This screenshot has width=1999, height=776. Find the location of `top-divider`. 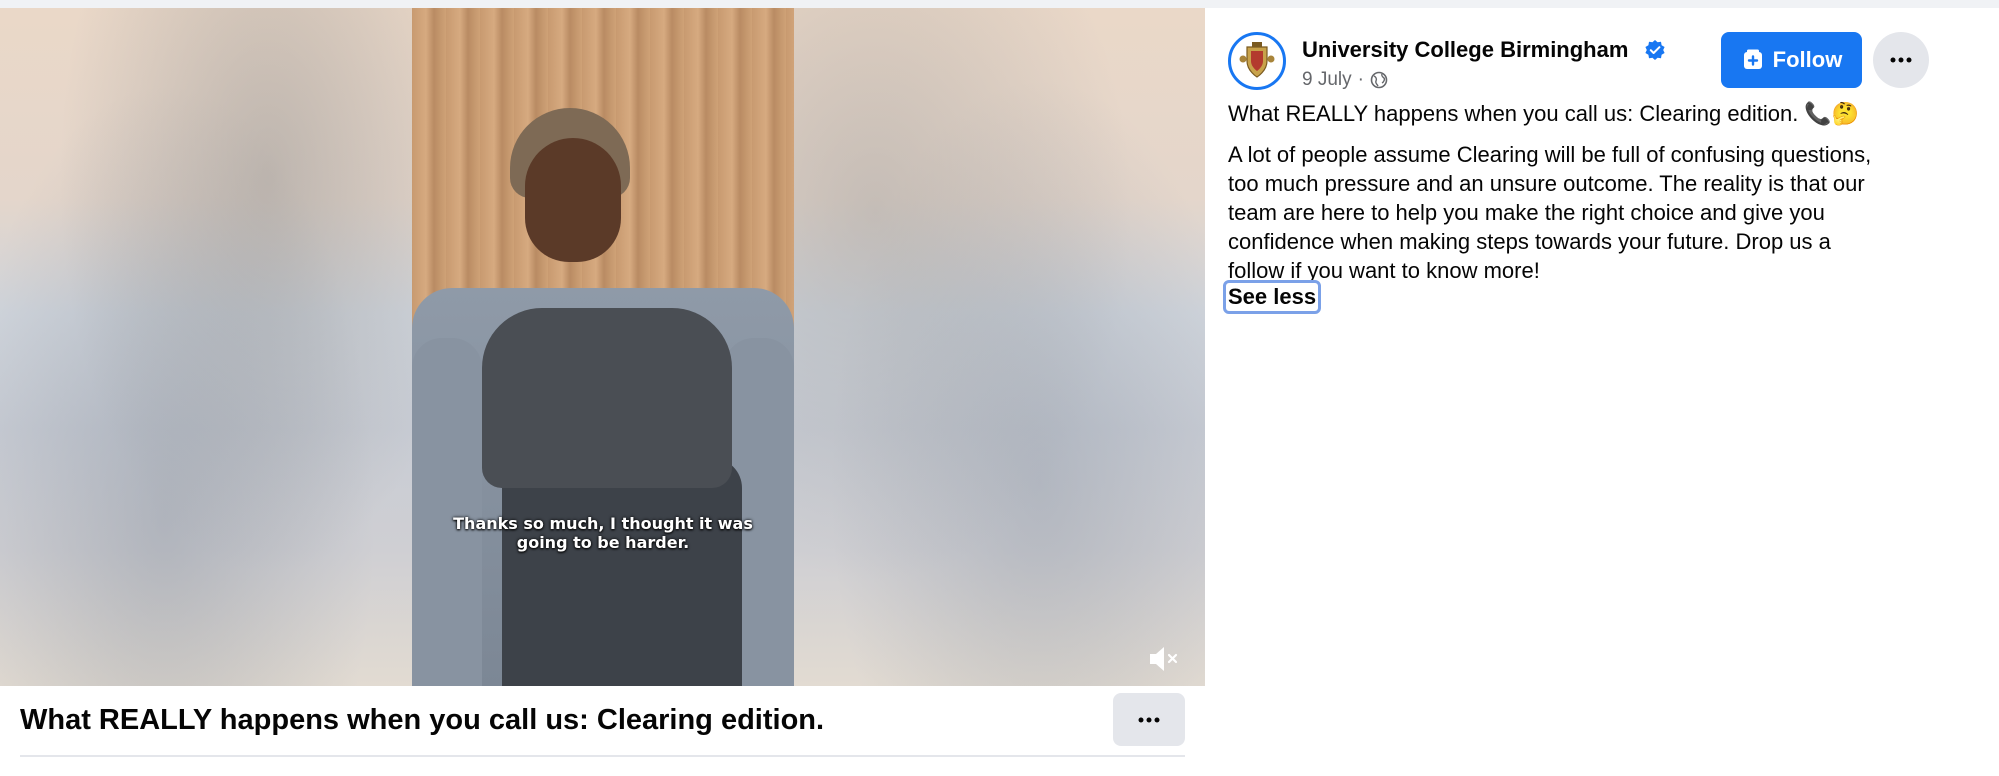

top-divider is located at coordinates (999, 4).